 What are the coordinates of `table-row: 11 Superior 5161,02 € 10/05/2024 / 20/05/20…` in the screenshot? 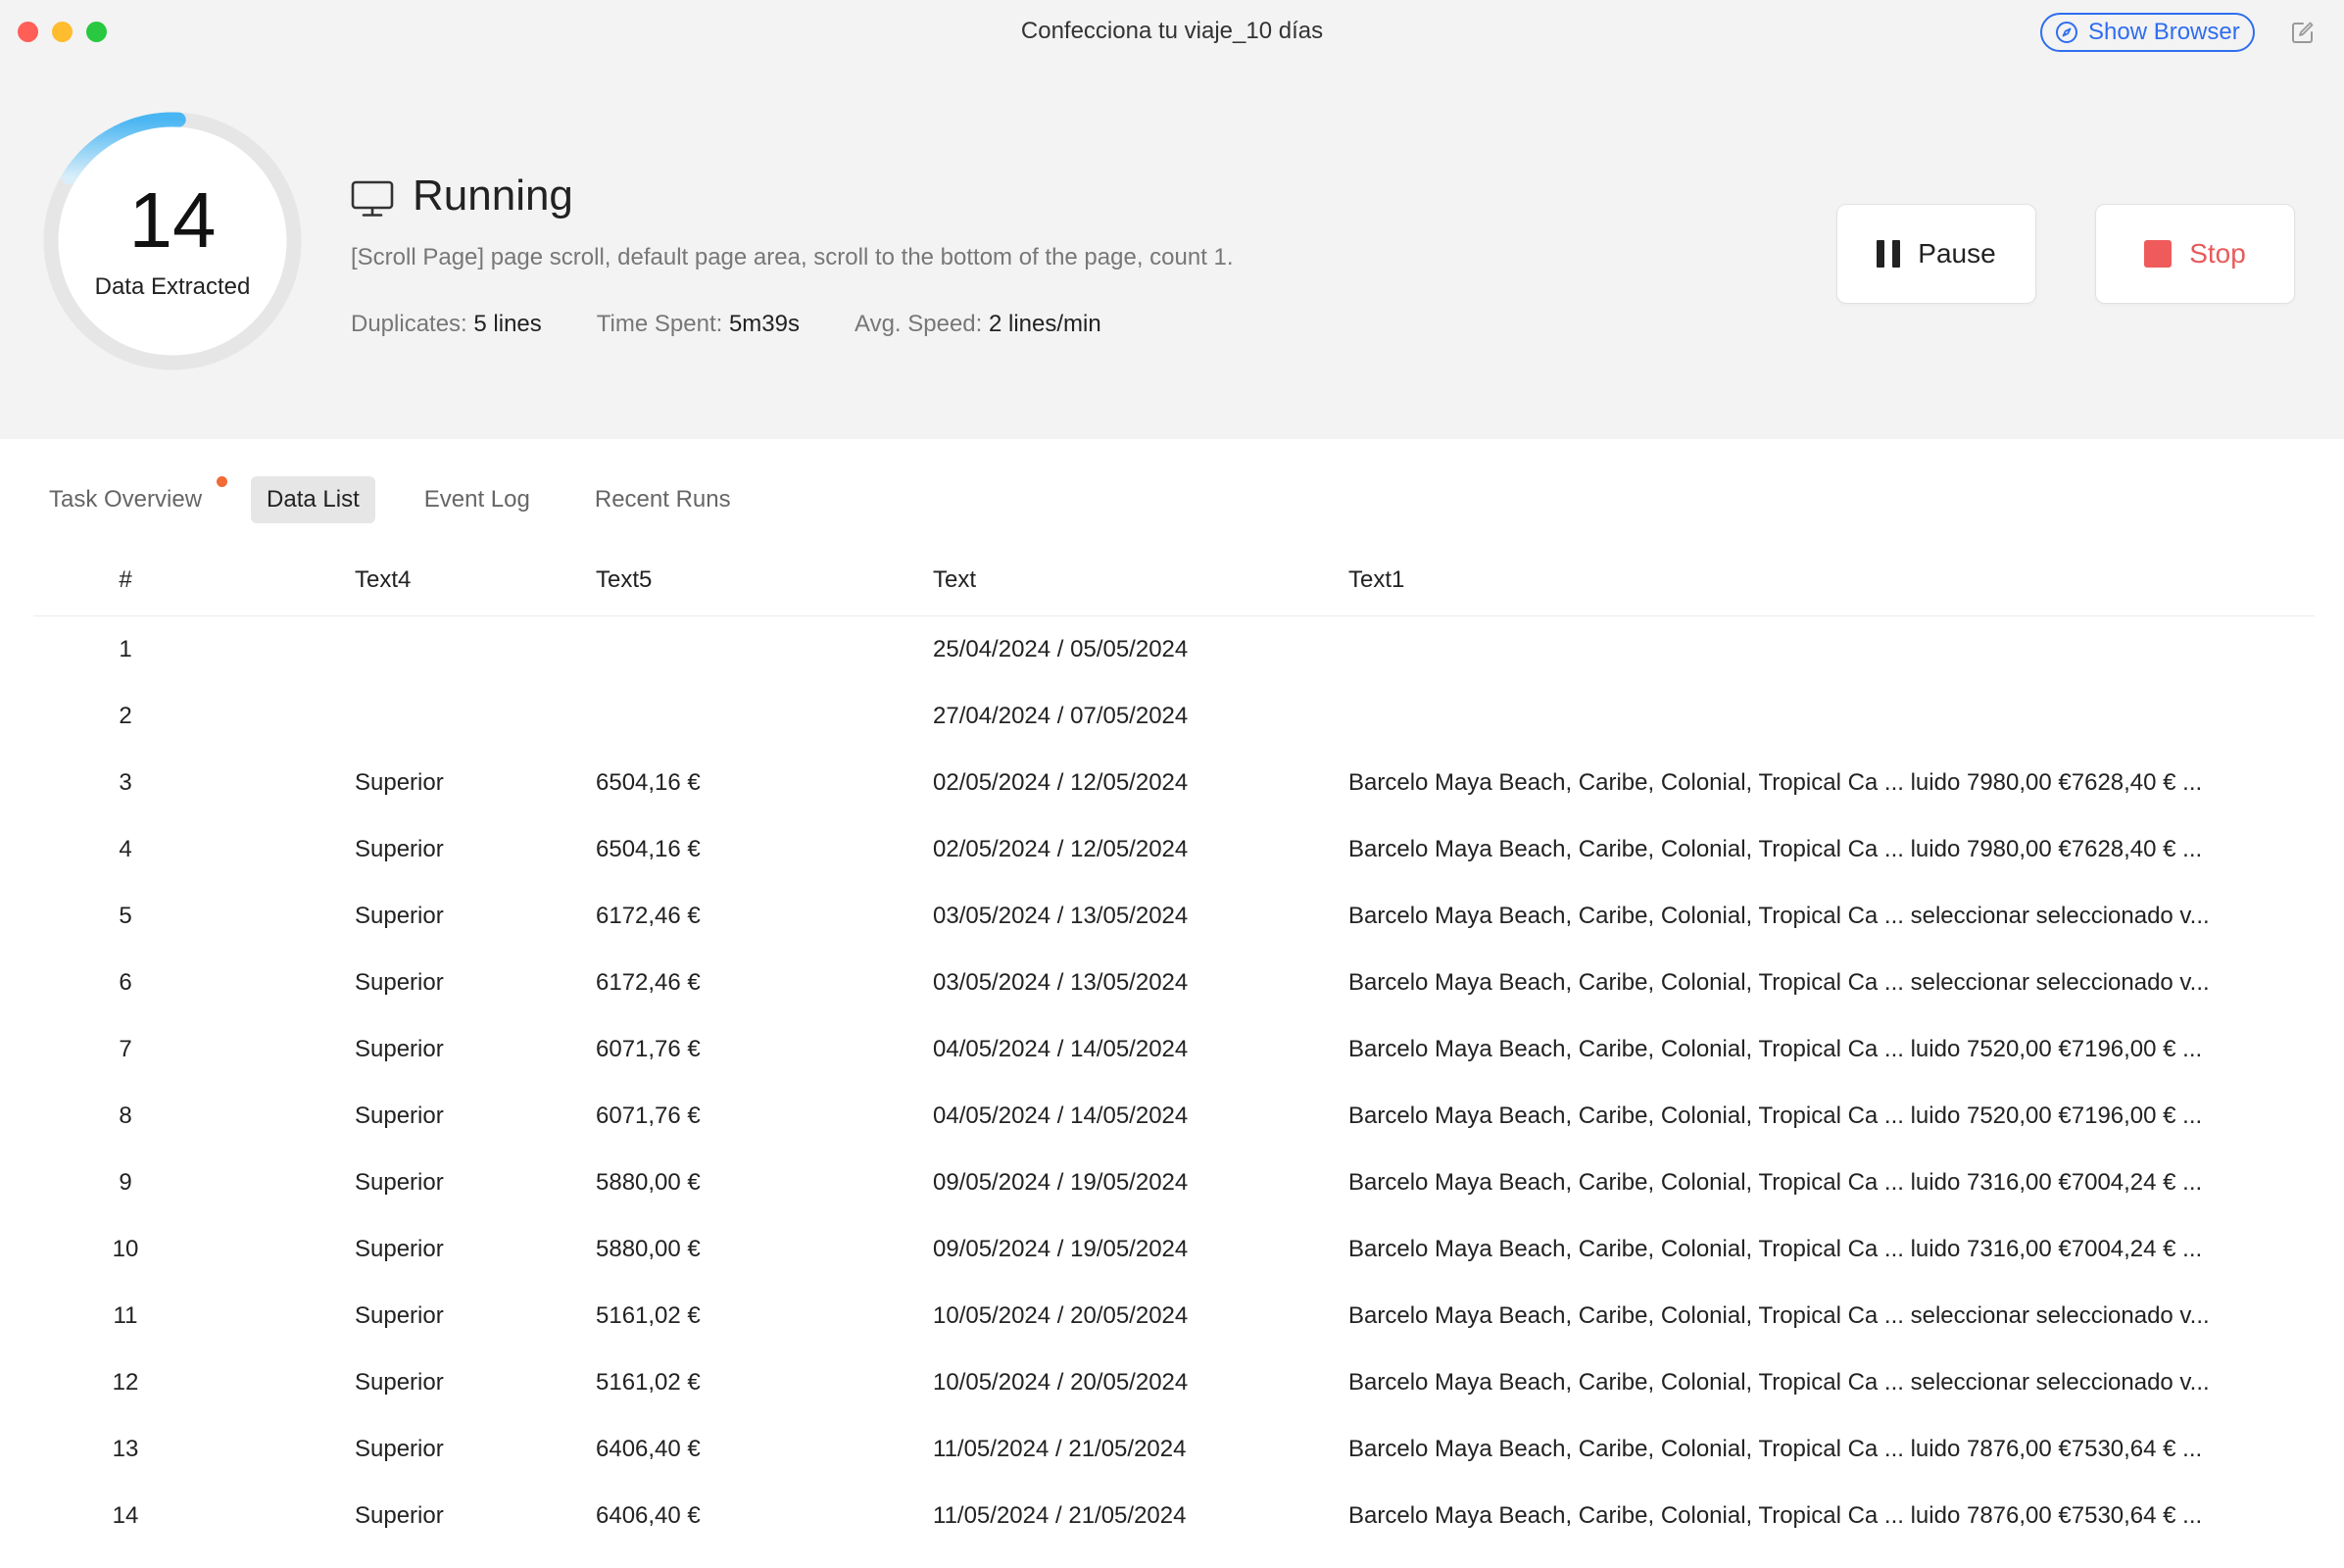 It's located at (1174, 1316).